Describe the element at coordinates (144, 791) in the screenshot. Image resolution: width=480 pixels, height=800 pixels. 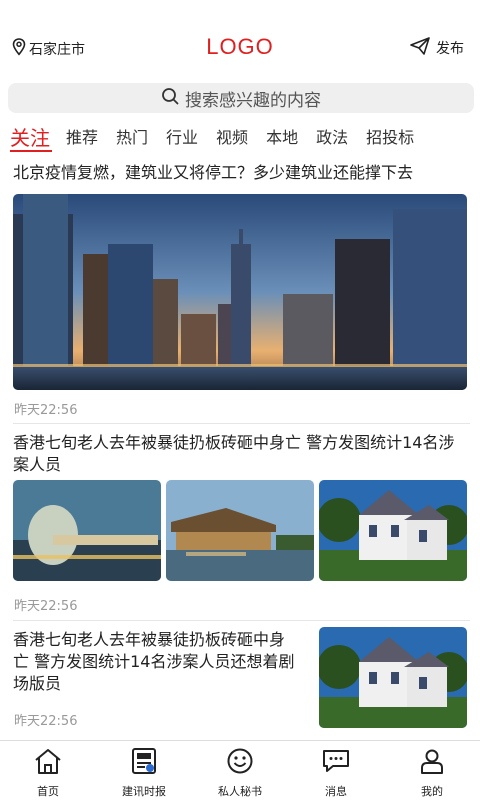
I see `nav-label: 建讯时报` at that location.